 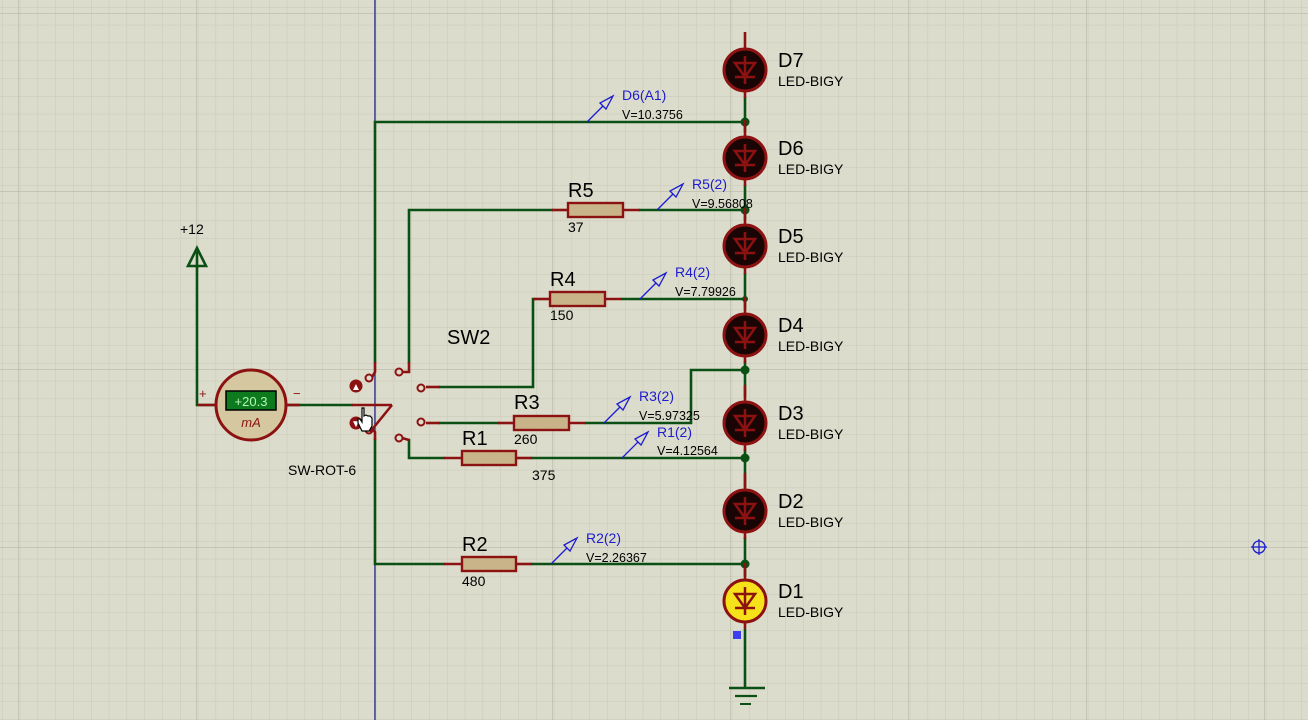 What do you see at coordinates (791, 326) in the screenshot?
I see `led-name: D4` at bounding box center [791, 326].